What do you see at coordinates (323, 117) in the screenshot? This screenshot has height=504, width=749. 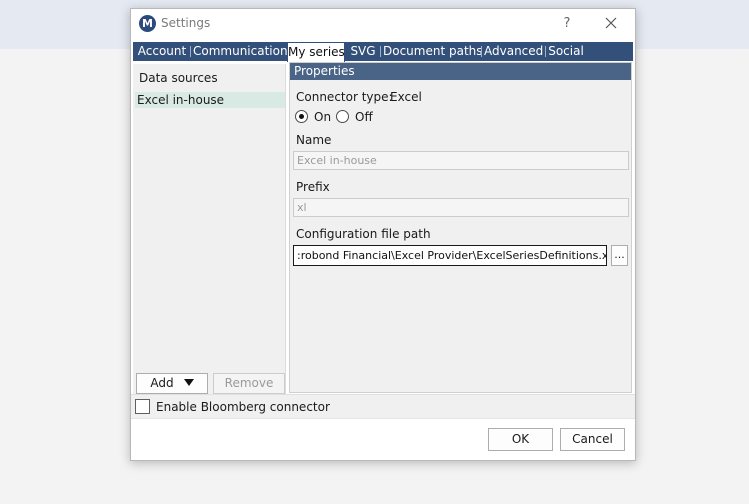 I see `on-label: On` at bounding box center [323, 117].